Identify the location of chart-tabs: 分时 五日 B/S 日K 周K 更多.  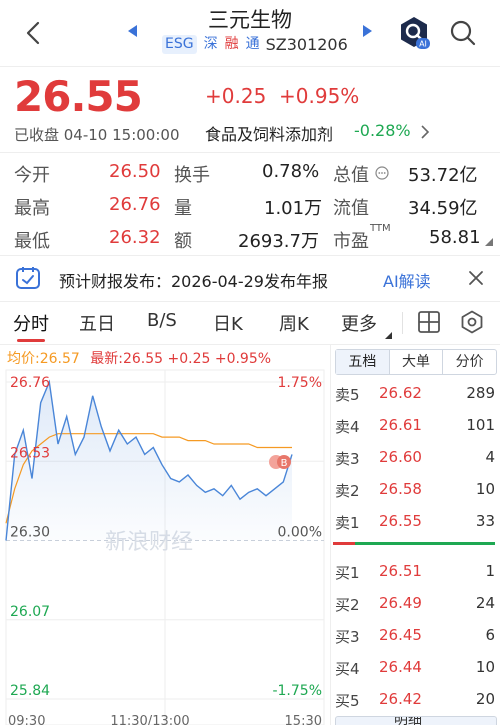
(250, 323).